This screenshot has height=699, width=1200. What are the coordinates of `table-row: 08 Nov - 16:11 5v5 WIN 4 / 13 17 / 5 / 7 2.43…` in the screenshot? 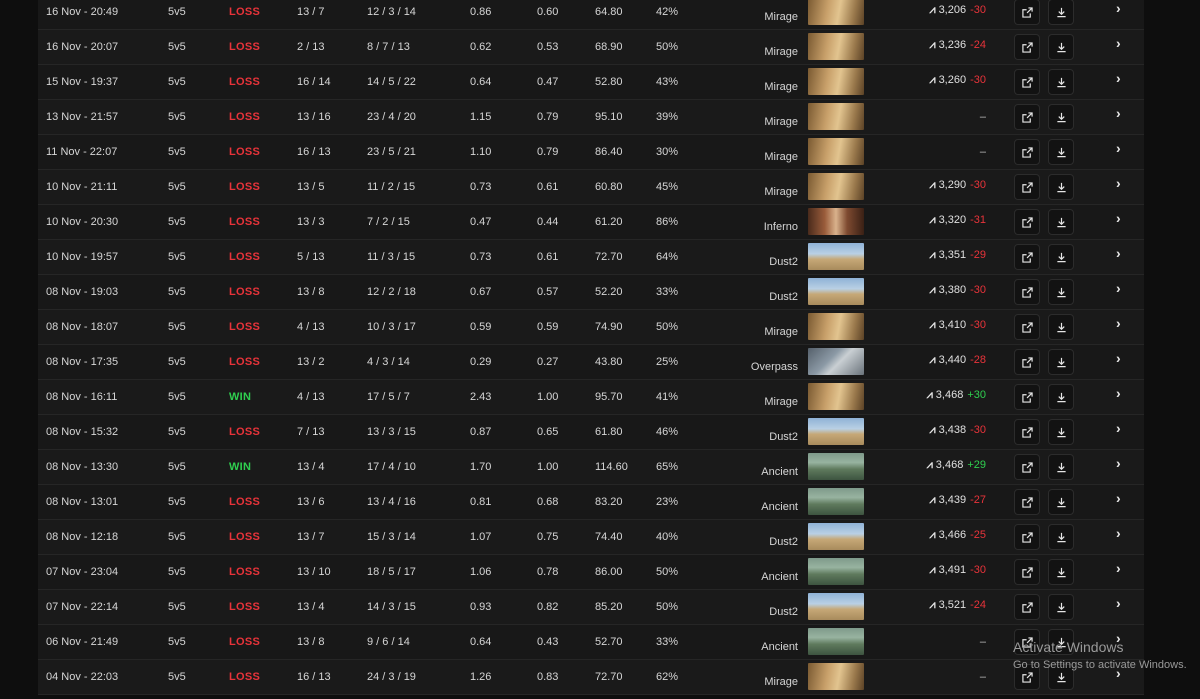 It's located at (591, 397).